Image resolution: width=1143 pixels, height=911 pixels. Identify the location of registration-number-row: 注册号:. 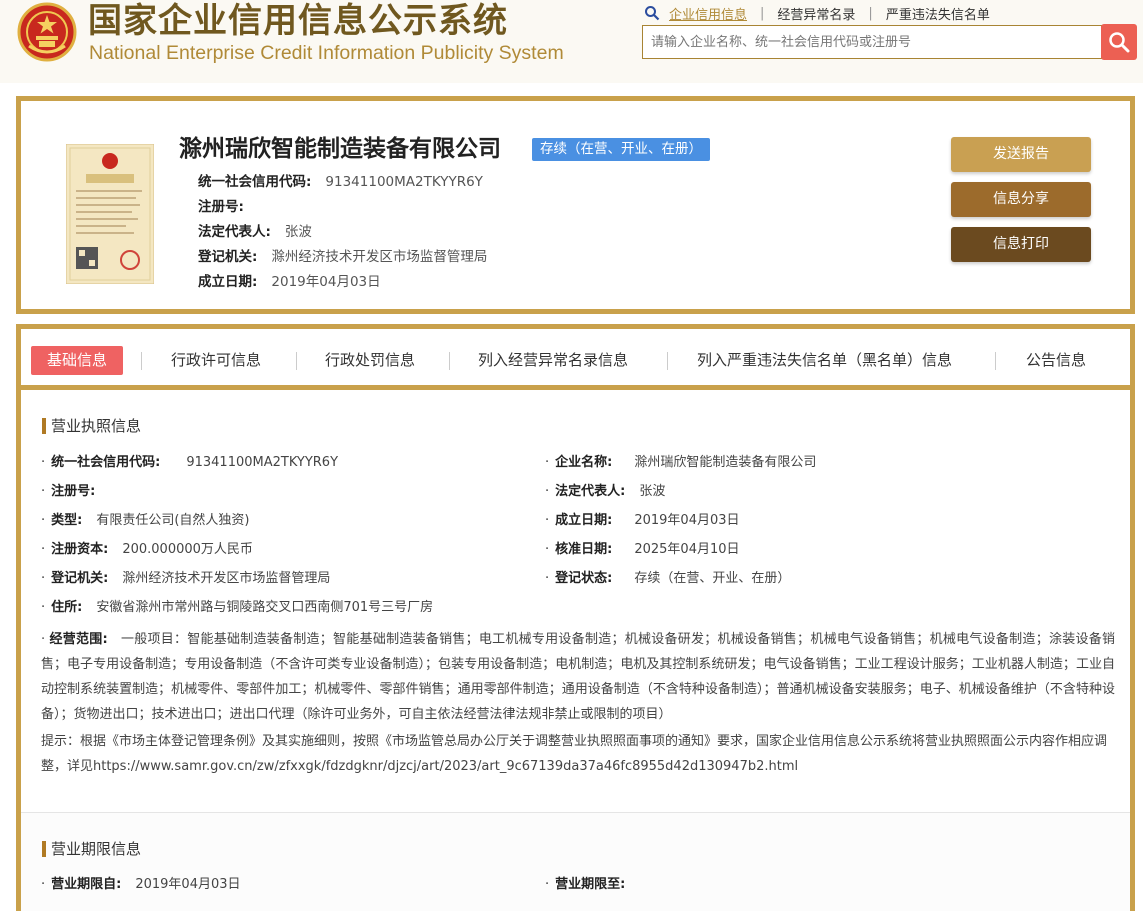
(228, 207).